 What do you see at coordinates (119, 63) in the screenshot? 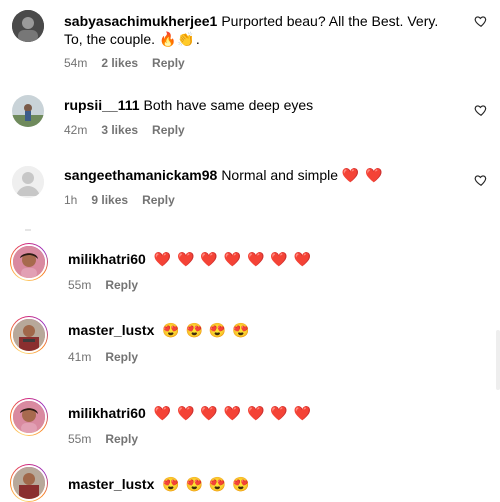
I see `likes-count: 2 likes` at bounding box center [119, 63].